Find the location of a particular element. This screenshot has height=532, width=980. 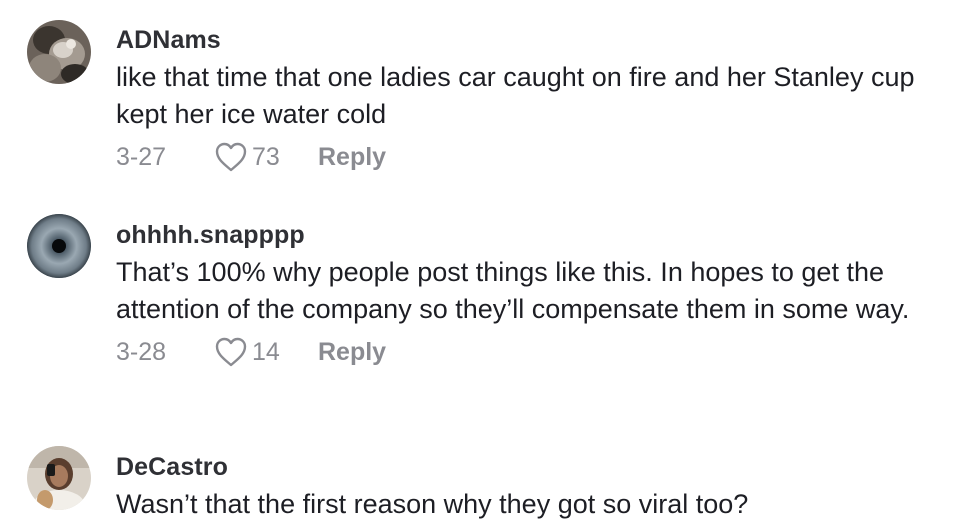

like-button: 73 is located at coordinates (266, 157).